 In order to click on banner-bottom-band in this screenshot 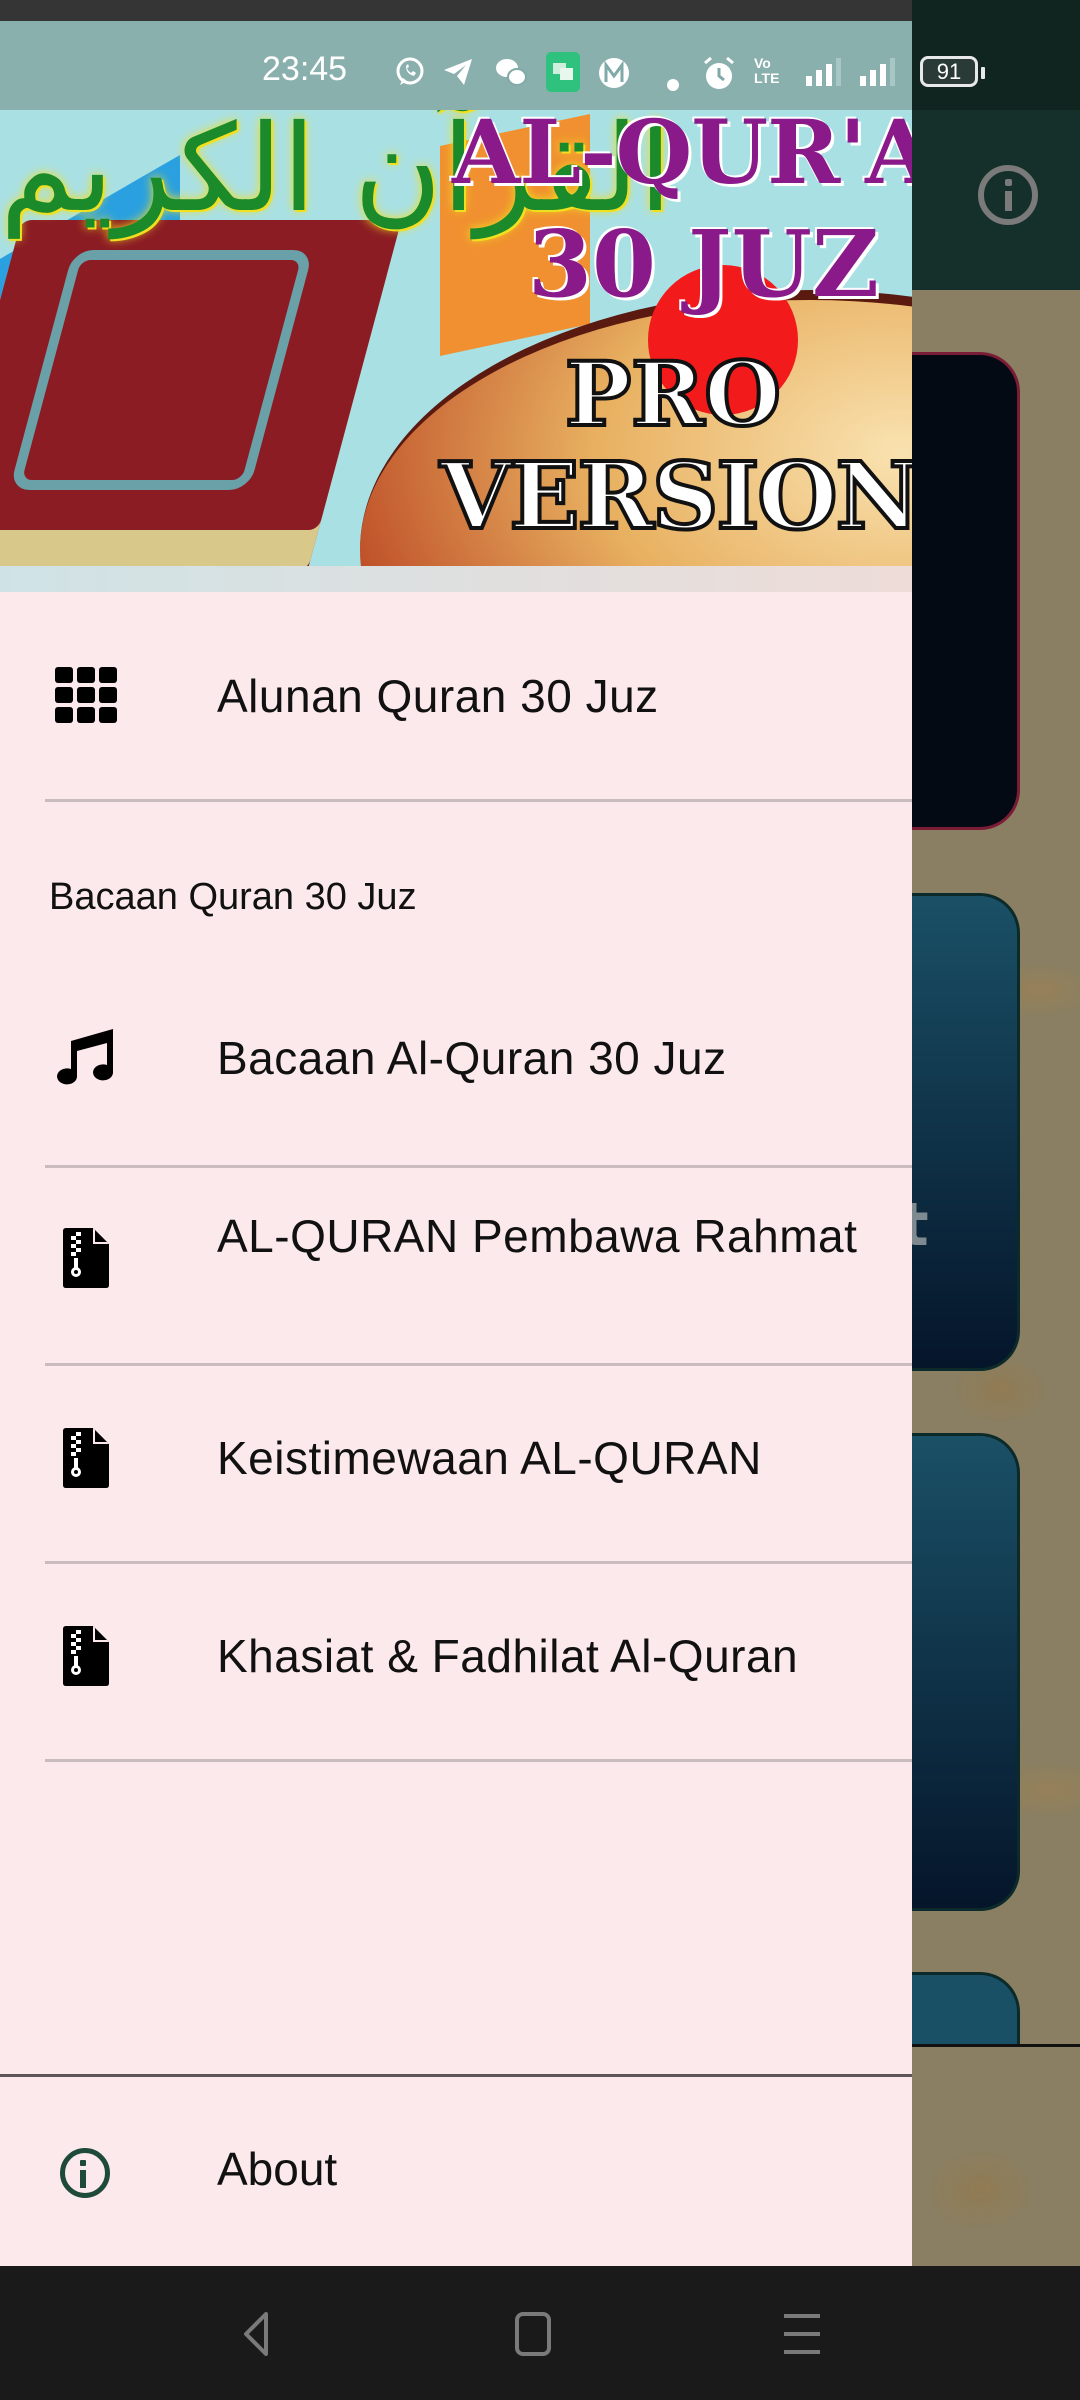, I will do `click(456, 579)`.